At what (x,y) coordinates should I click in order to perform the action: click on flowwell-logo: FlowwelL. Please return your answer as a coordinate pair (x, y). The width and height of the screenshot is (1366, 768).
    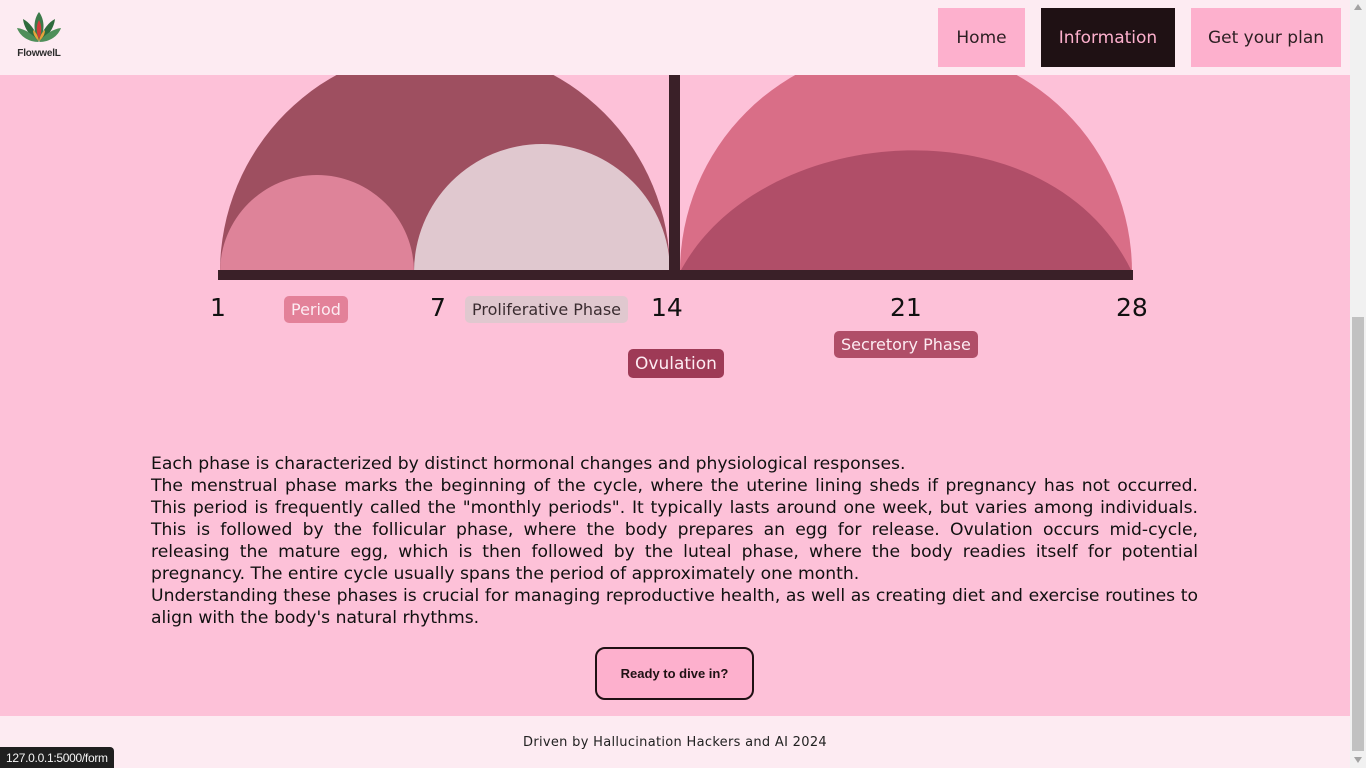
    Looking at the image, I should click on (39, 35).